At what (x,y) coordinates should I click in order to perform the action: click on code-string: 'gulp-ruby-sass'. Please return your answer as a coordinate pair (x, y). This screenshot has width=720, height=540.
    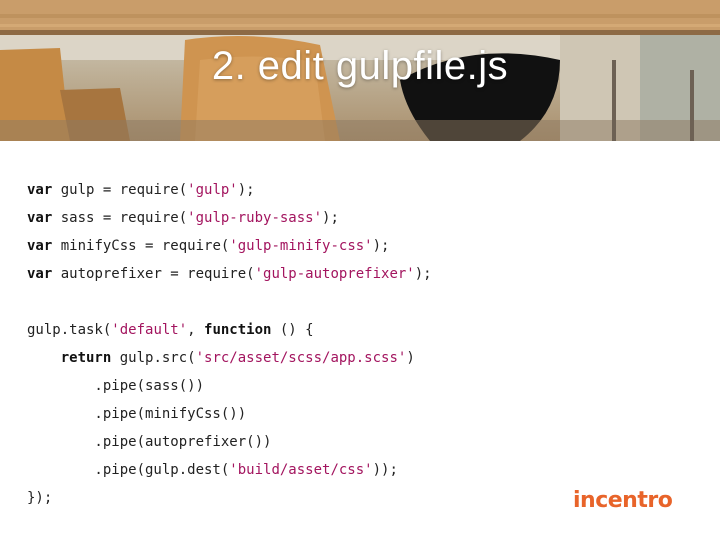
    Looking at the image, I should click on (255, 218).